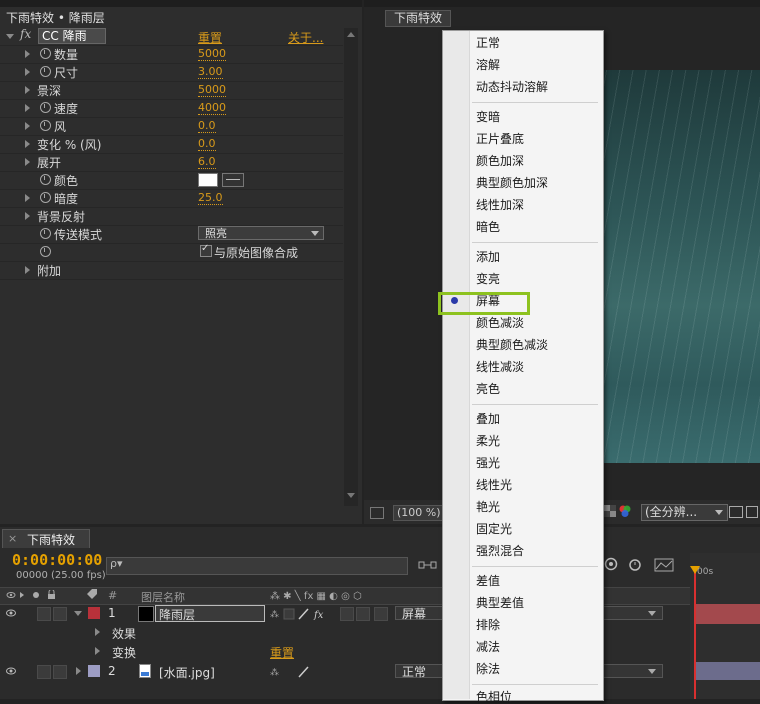  What do you see at coordinates (208, 180) in the screenshot?
I see `color-swatch` at bounding box center [208, 180].